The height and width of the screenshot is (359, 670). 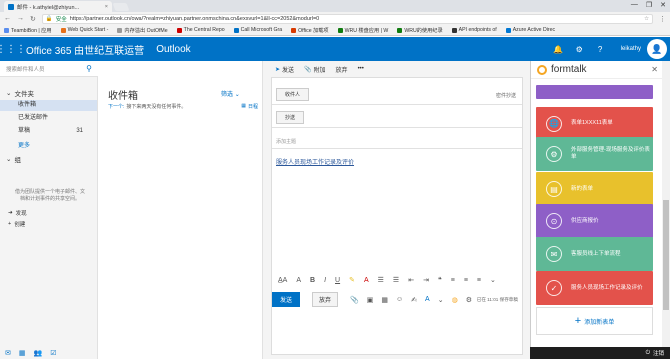 I want to click on addin-icon: ◍, so click(x=455, y=300).